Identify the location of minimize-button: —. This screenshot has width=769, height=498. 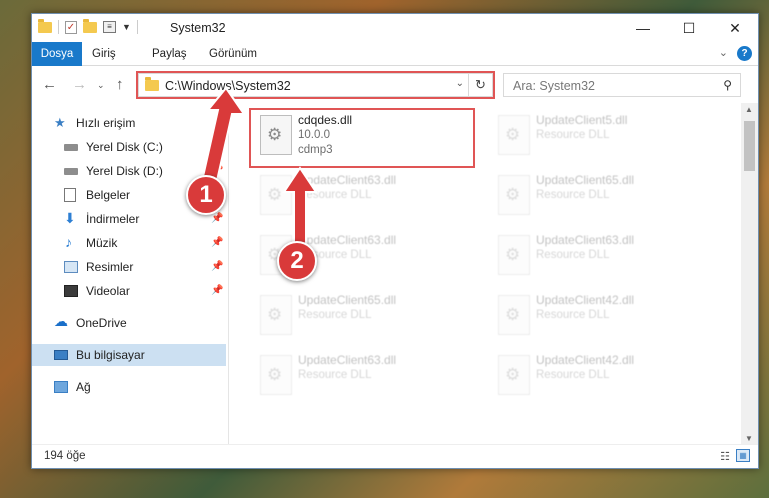
(643, 28).